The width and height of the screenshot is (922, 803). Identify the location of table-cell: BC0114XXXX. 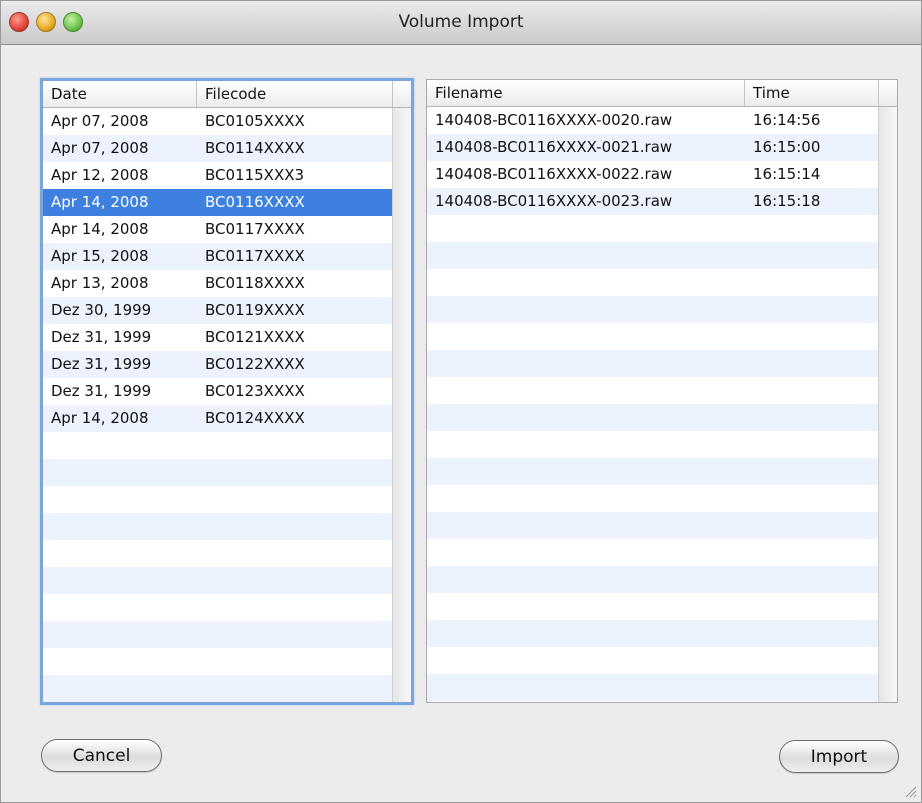
(255, 148).